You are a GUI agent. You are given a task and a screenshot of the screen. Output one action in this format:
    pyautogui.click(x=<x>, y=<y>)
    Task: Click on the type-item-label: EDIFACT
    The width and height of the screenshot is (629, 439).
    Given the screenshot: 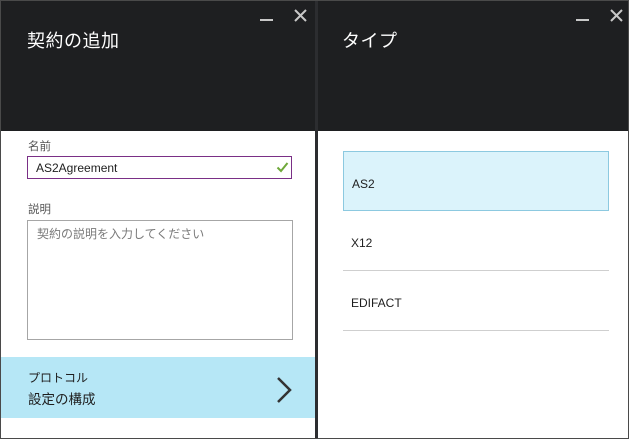 What is the action you would take?
    pyautogui.click(x=376, y=303)
    